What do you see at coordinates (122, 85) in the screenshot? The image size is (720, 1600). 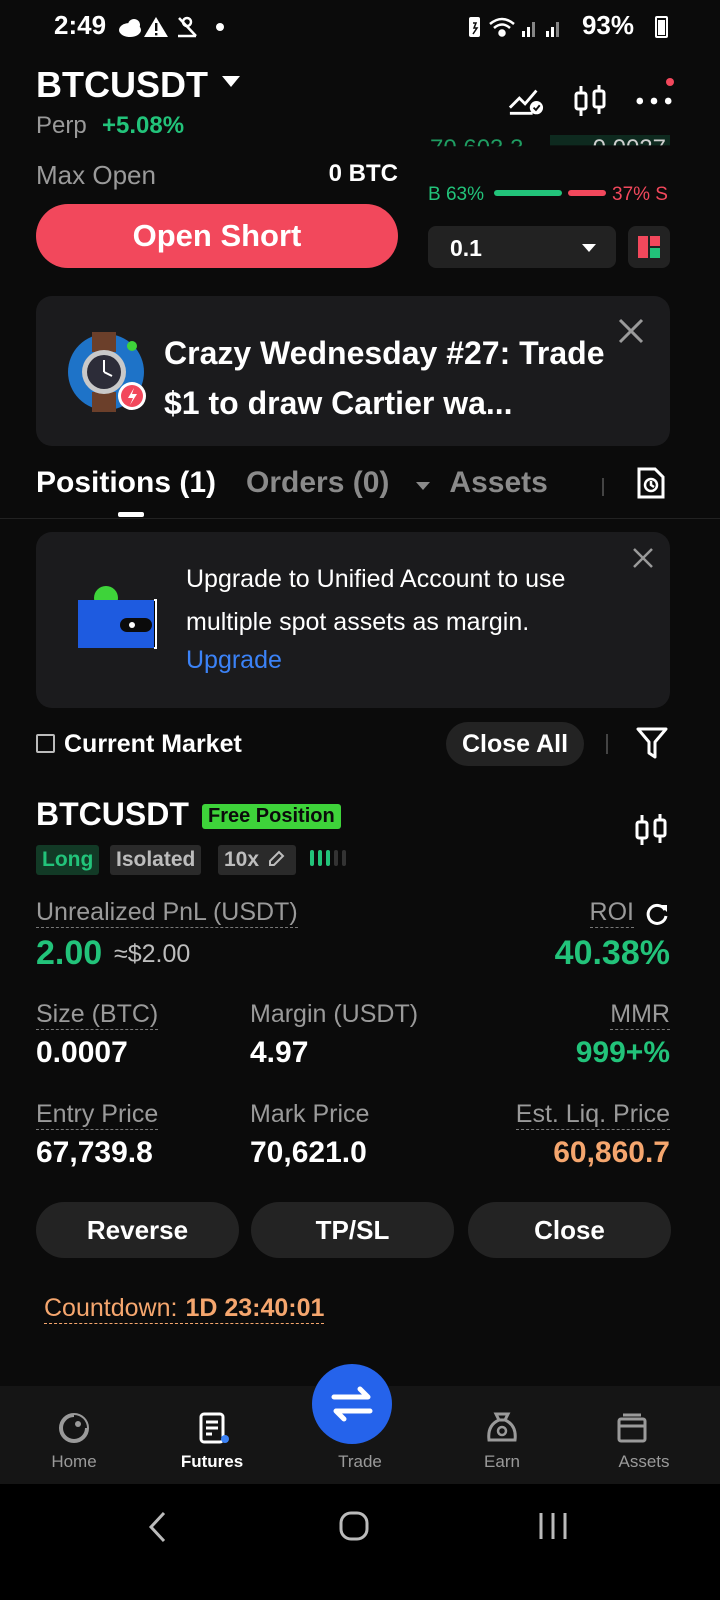 I see `pair-title: BTCUSDT` at bounding box center [122, 85].